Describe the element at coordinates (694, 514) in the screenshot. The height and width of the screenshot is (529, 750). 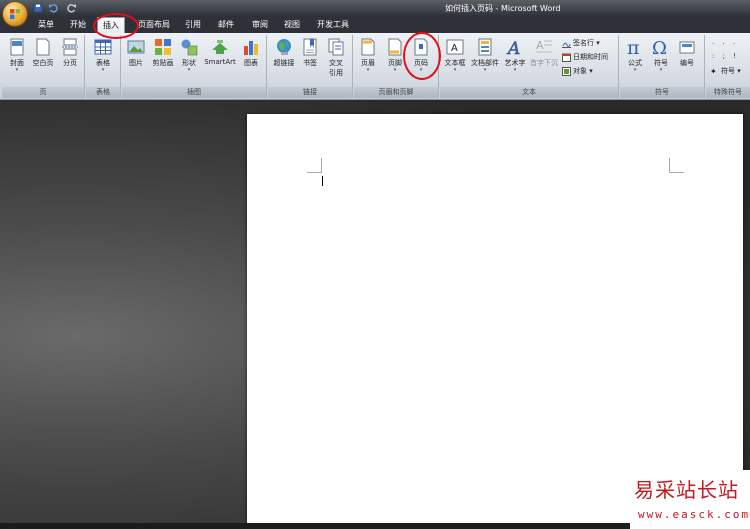
I see `watermark-text-en: www.easck.com` at that location.